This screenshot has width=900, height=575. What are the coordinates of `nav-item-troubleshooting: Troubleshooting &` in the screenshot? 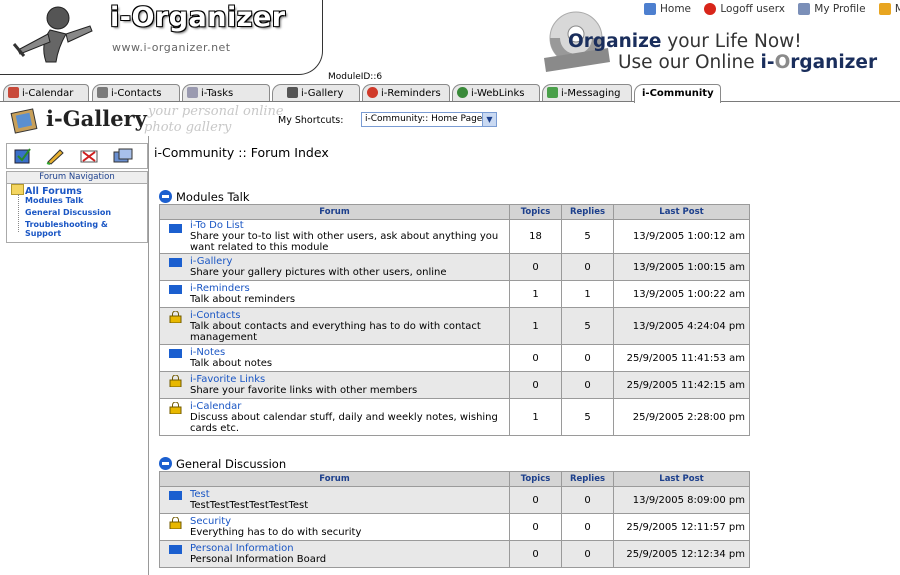 It's located at (66, 224).